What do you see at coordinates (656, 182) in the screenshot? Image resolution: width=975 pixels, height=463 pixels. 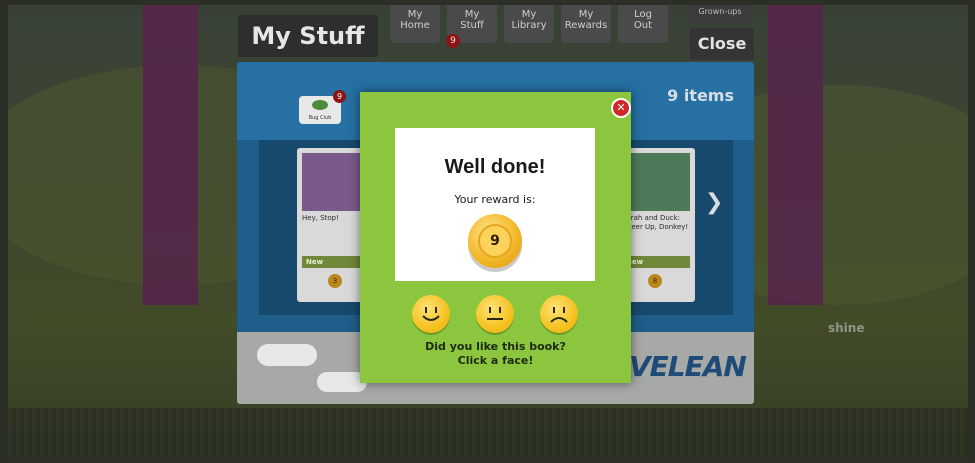 I see `book-cover` at bounding box center [656, 182].